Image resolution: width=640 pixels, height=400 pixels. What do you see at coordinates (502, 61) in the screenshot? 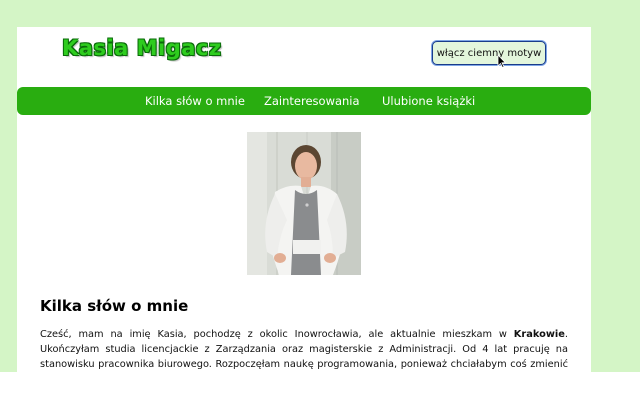
I see `mouse-cursor-icon` at bounding box center [502, 61].